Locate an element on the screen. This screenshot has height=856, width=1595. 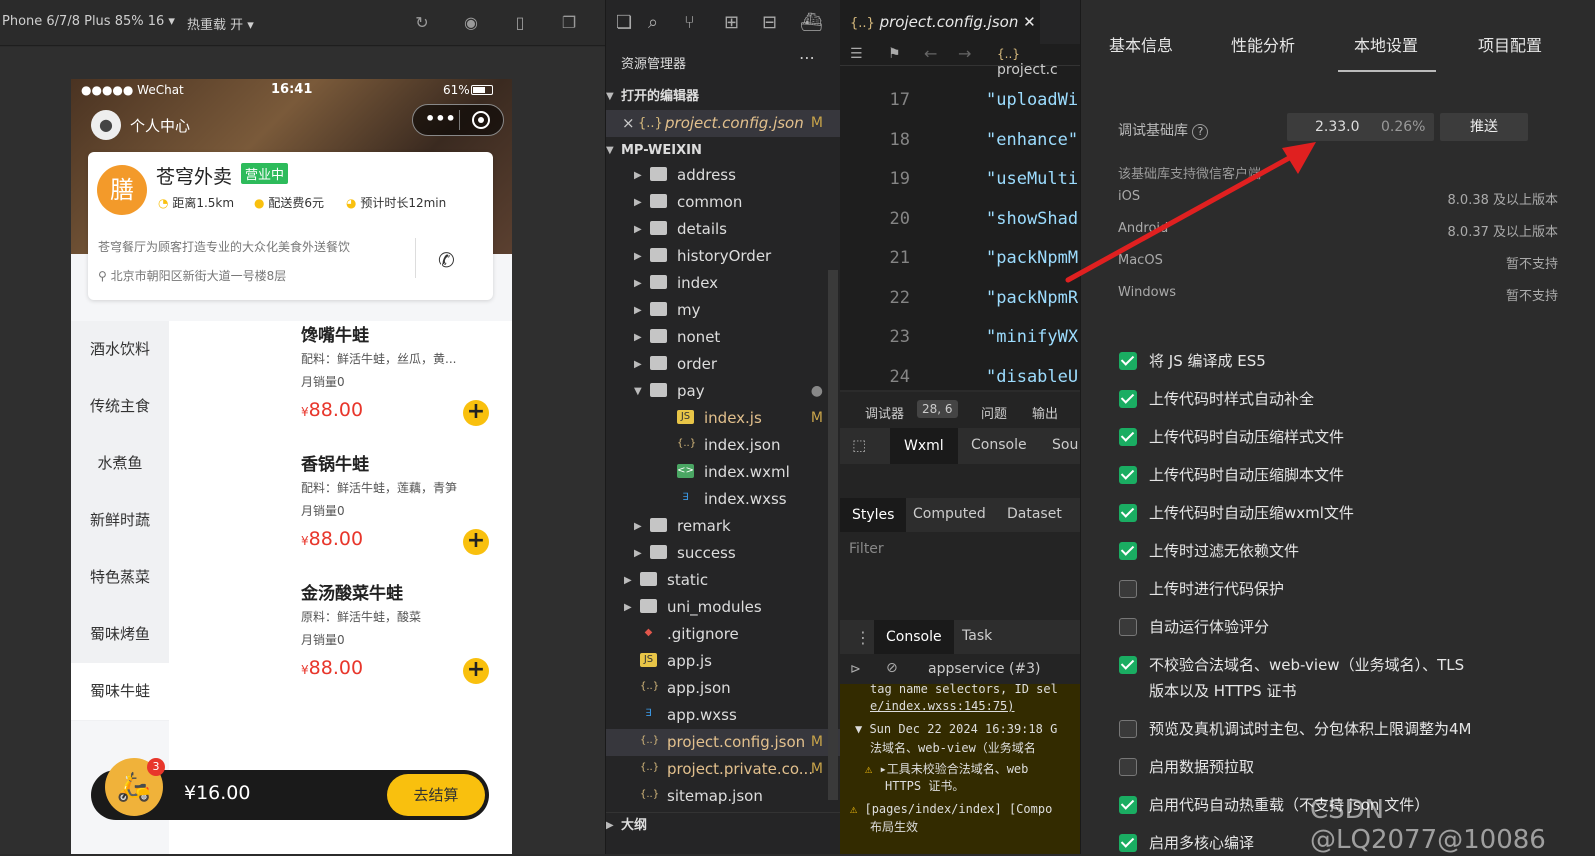
file-item: {..} index.json is located at coordinates (723, 445).